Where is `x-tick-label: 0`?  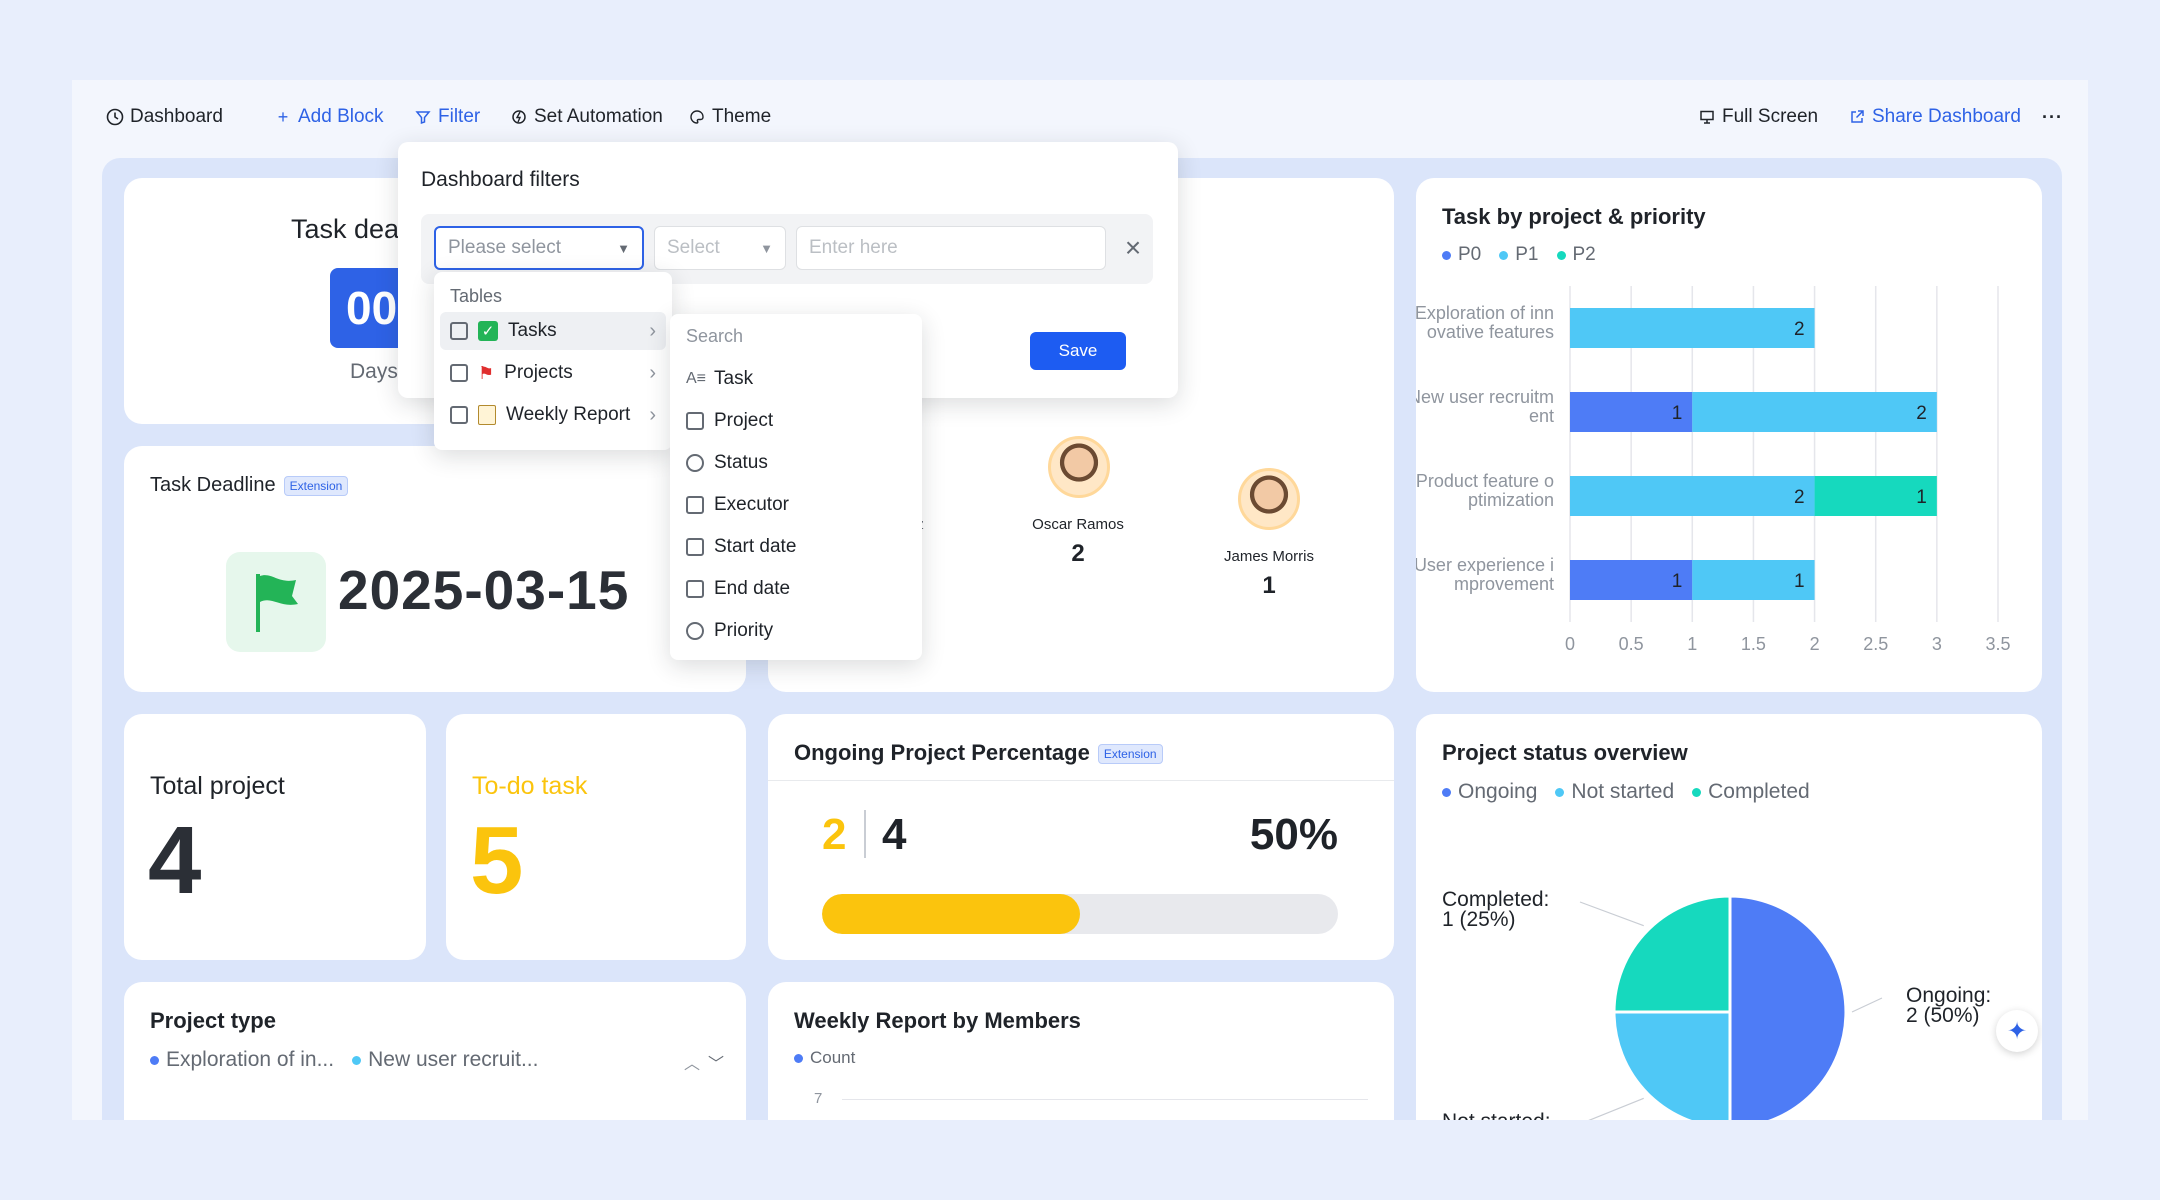 x-tick-label: 0 is located at coordinates (1570, 644).